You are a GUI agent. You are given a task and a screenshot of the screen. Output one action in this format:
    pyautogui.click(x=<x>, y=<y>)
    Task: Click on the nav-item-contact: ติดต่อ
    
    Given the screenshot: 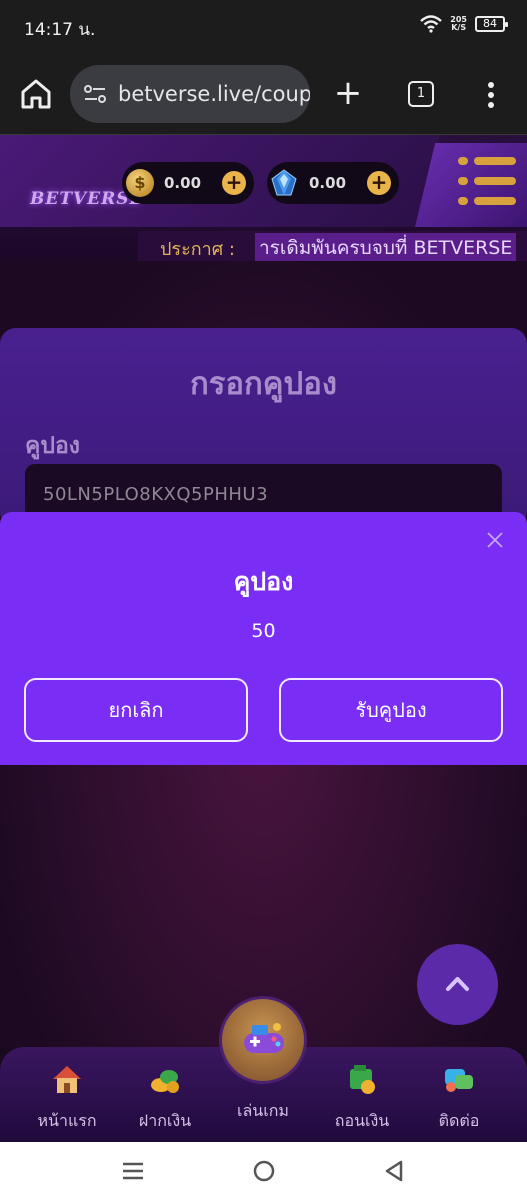 What is the action you would take?
    pyautogui.click(x=459, y=1097)
    